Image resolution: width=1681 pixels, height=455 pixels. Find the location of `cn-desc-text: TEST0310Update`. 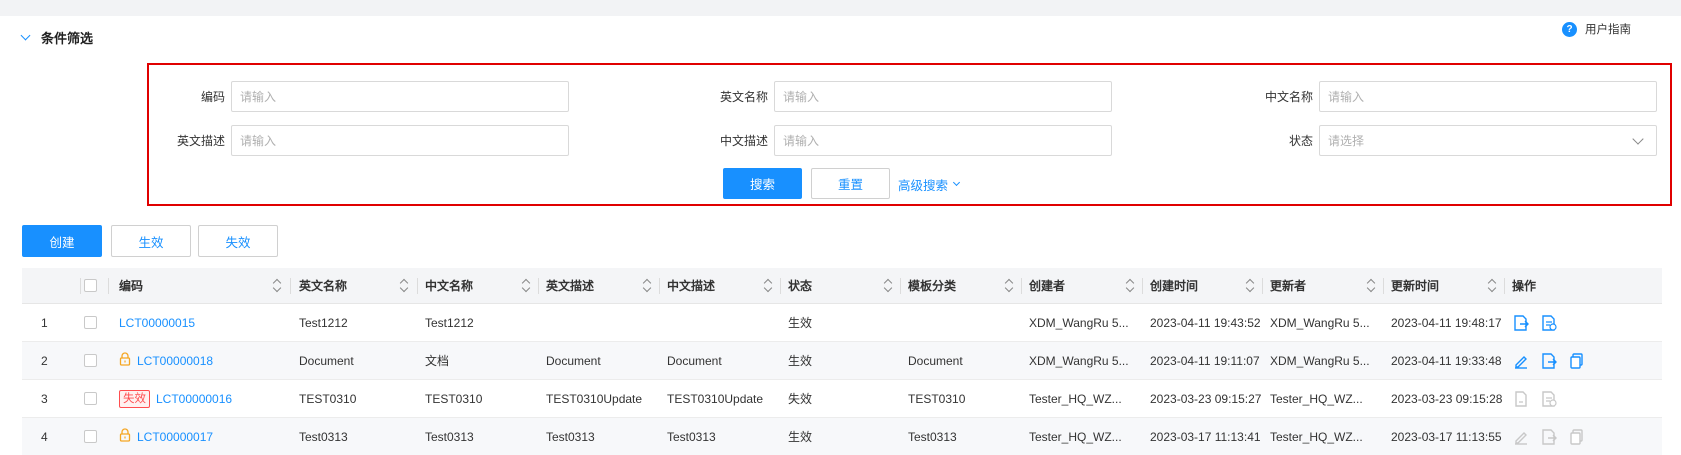

cn-desc-text: TEST0310Update is located at coordinates (715, 398).